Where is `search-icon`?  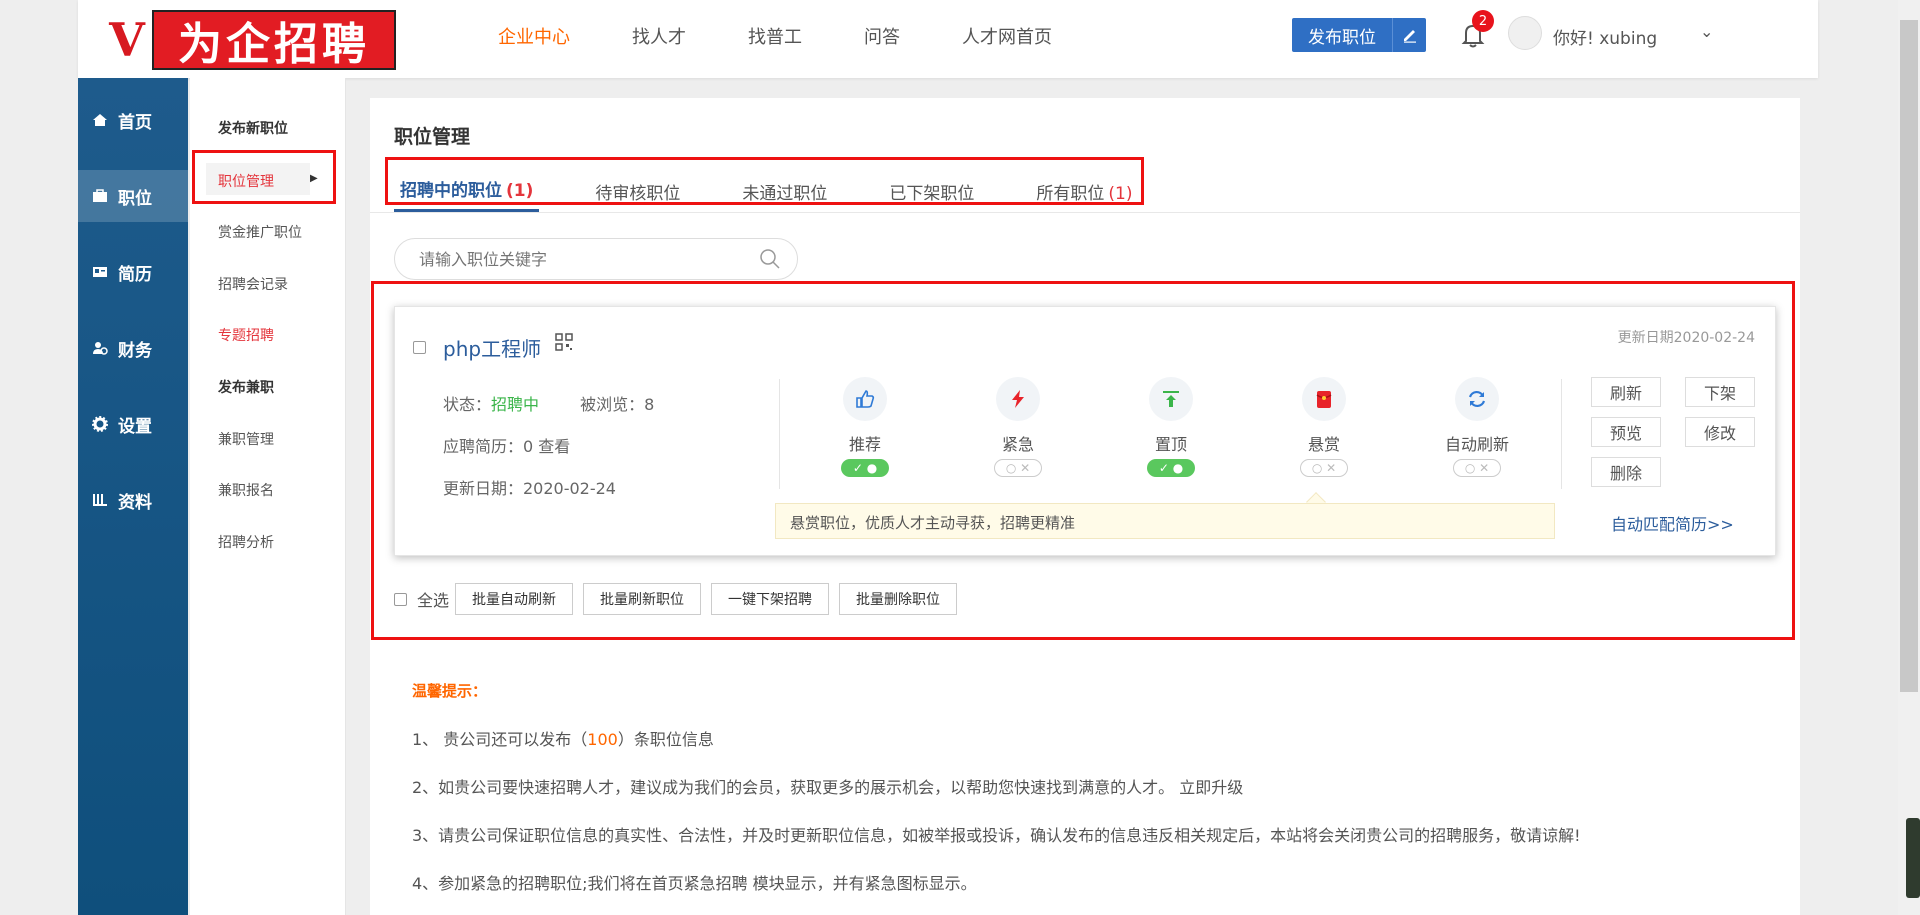 search-icon is located at coordinates (770, 261).